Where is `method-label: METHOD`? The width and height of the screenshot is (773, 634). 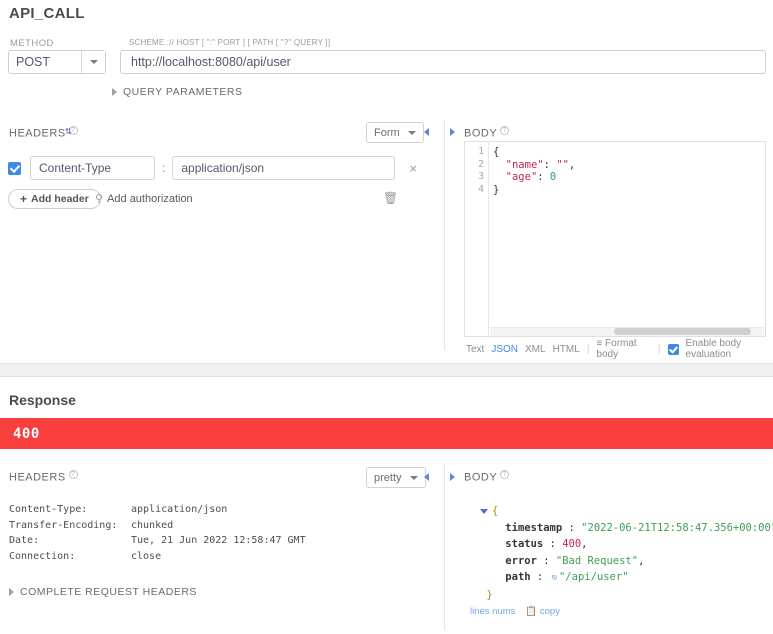 method-label: METHOD is located at coordinates (32, 43).